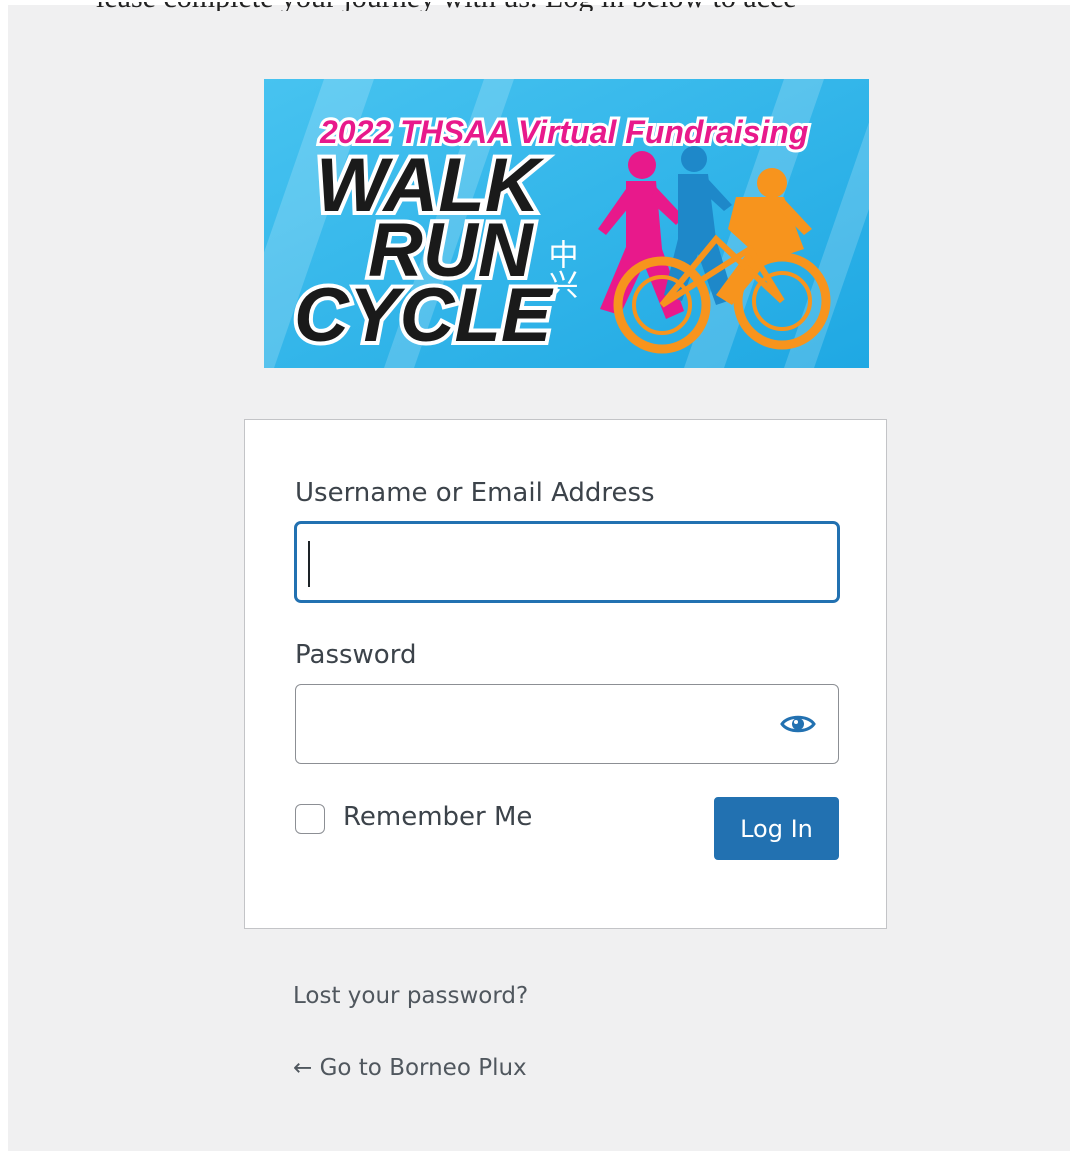 The height and width of the screenshot is (1151, 1070). Describe the element at coordinates (567, 724) in the screenshot. I see `password-input` at that location.